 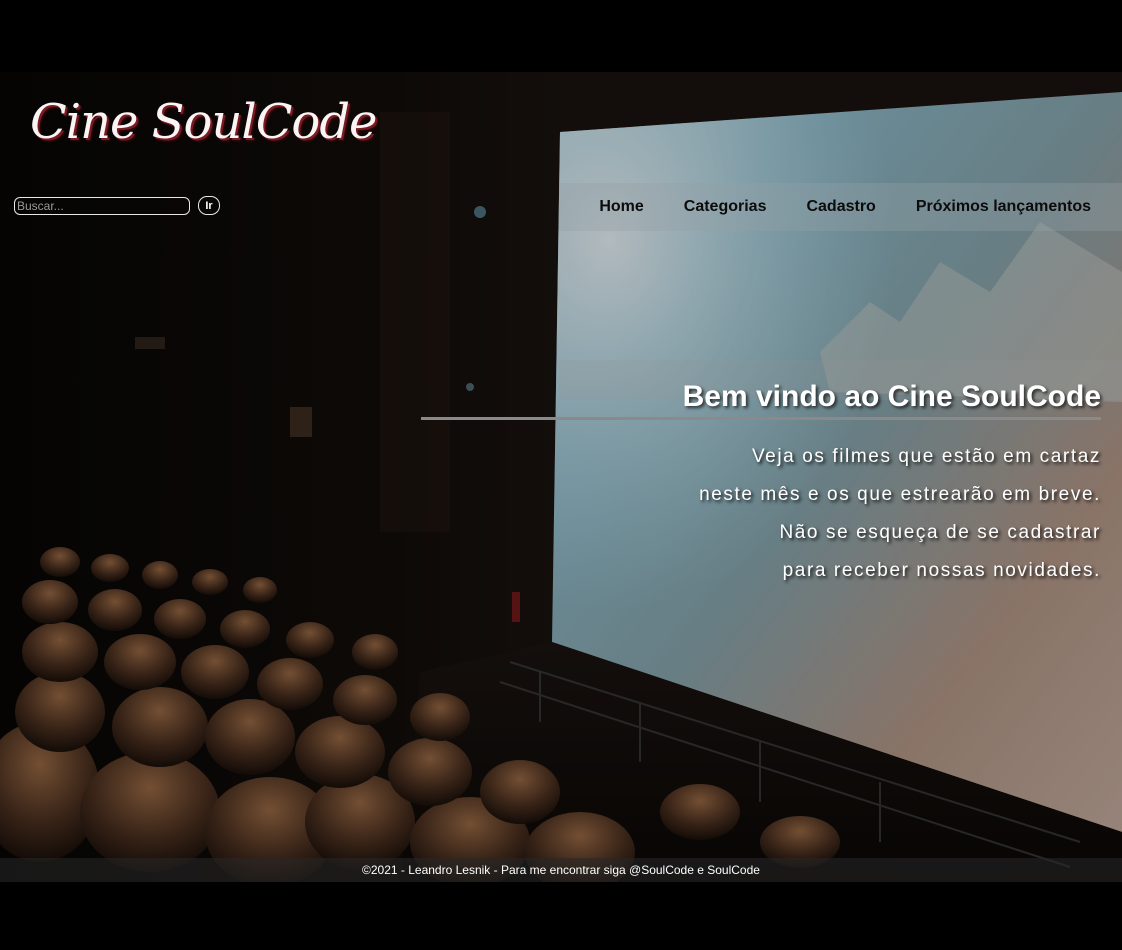 I want to click on intro-line: Não se esqueça de se cadastrar, so click(x=940, y=532).